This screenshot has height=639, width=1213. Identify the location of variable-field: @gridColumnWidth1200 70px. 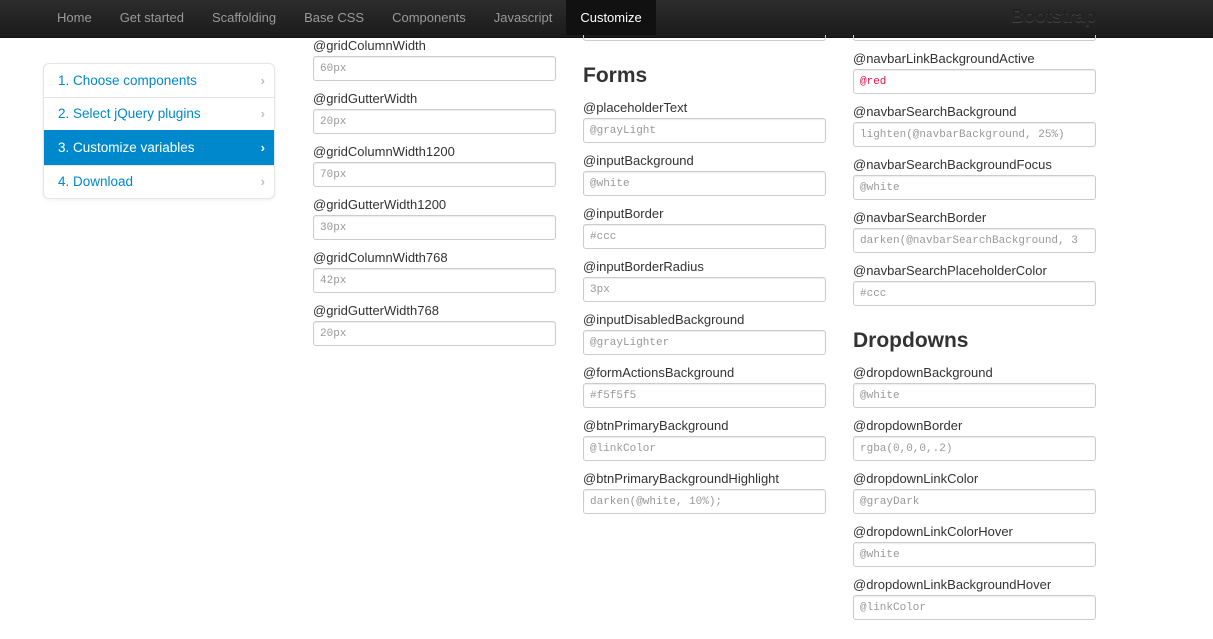
(434, 165).